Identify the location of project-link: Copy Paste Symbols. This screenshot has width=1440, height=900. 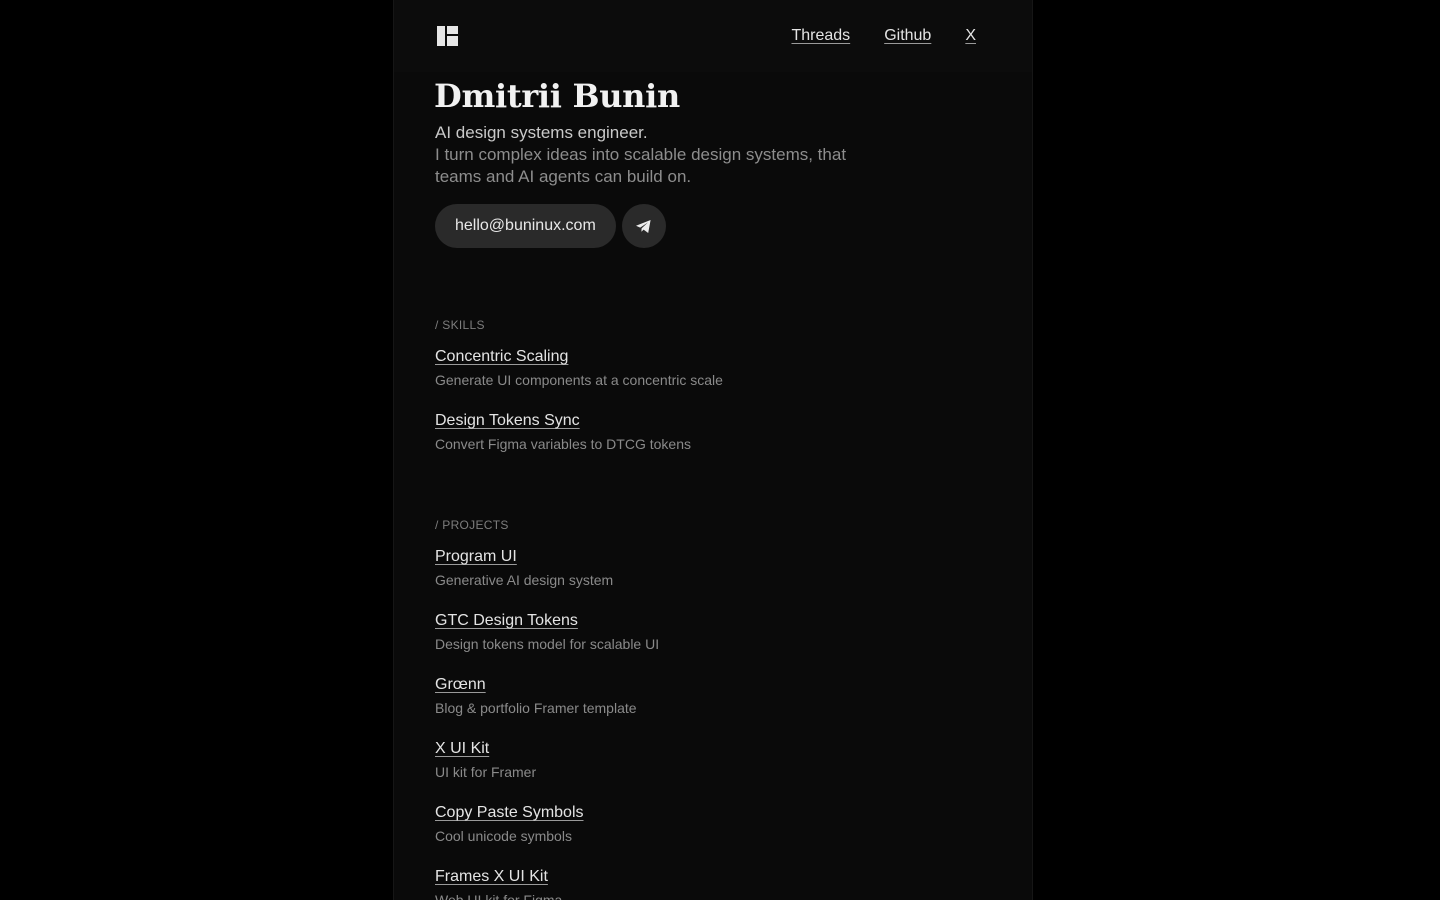
(509, 813).